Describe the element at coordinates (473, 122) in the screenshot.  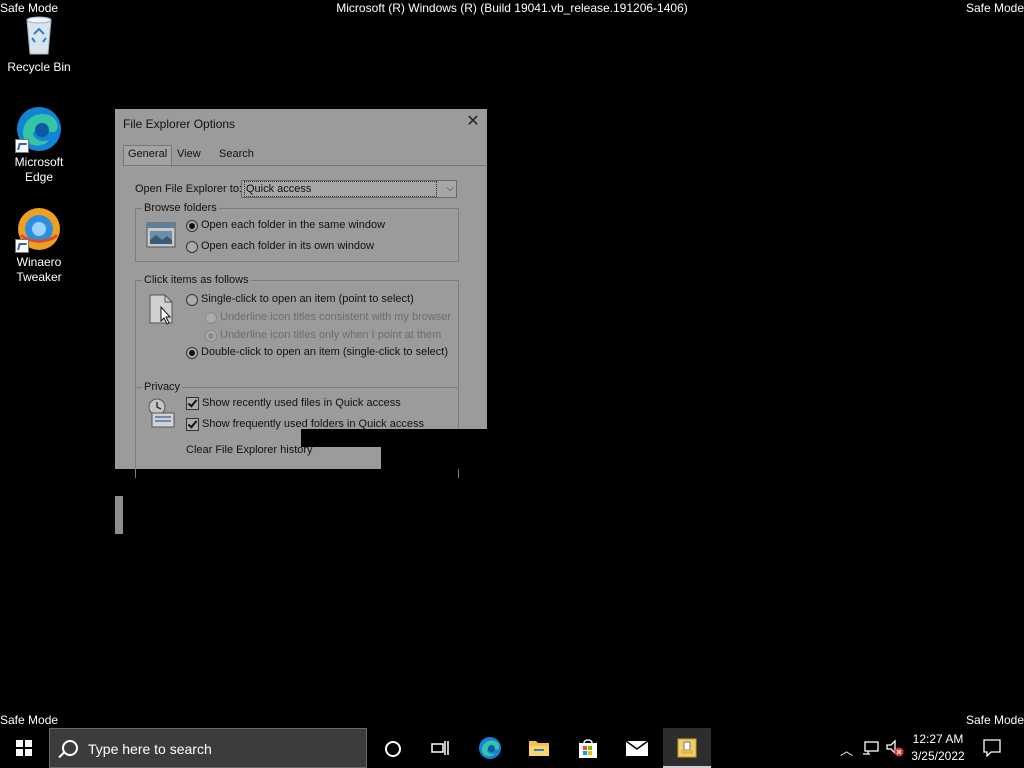
I see `close-icon: ✕` at that location.